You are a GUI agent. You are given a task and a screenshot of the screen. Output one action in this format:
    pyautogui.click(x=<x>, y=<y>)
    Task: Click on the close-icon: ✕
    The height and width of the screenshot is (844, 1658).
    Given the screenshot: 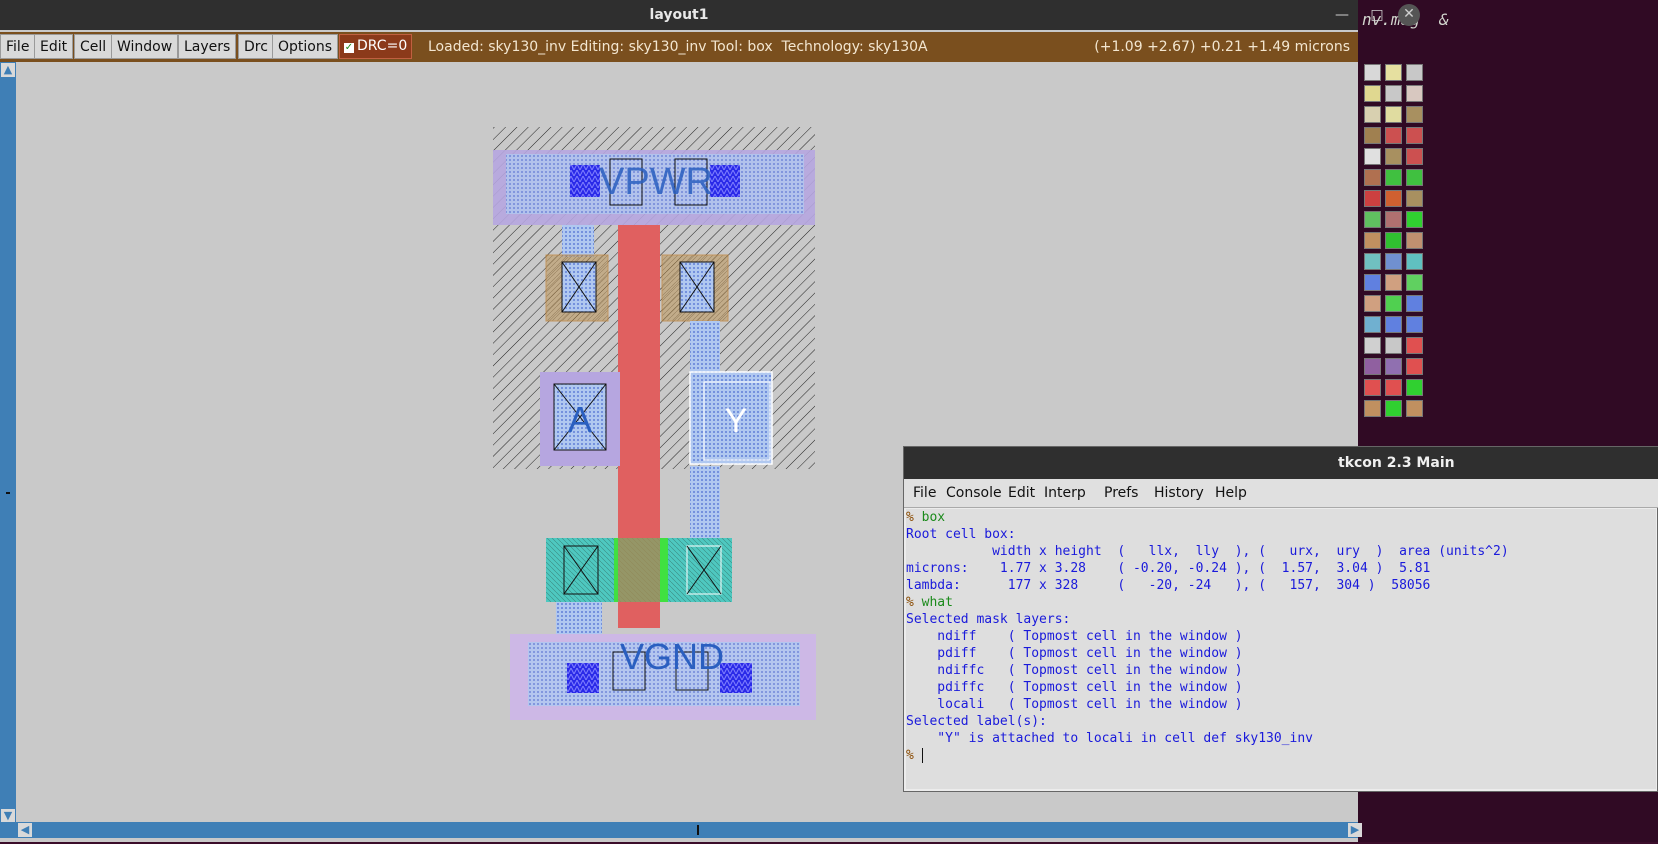 What is the action you would take?
    pyautogui.click(x=1409, y=15)
    